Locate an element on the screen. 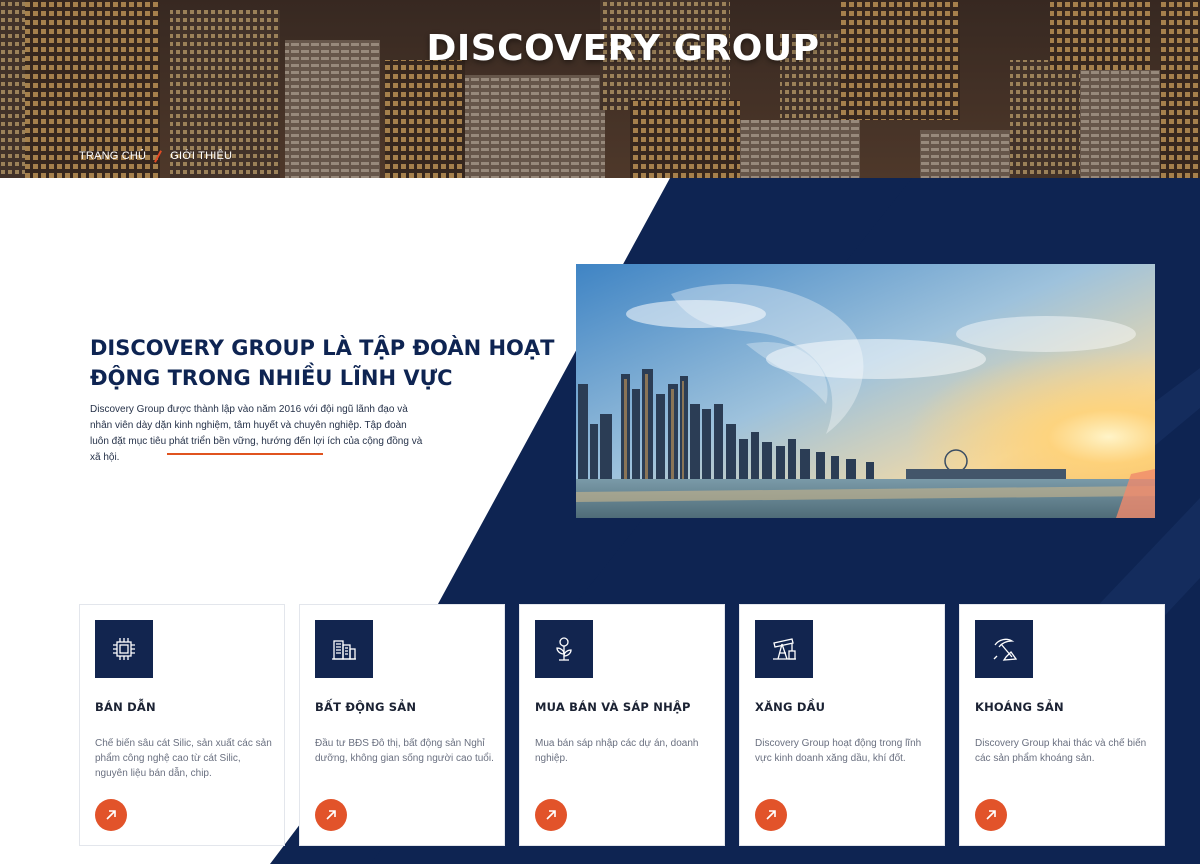  chip-icon is located at coordinates (124, 649).